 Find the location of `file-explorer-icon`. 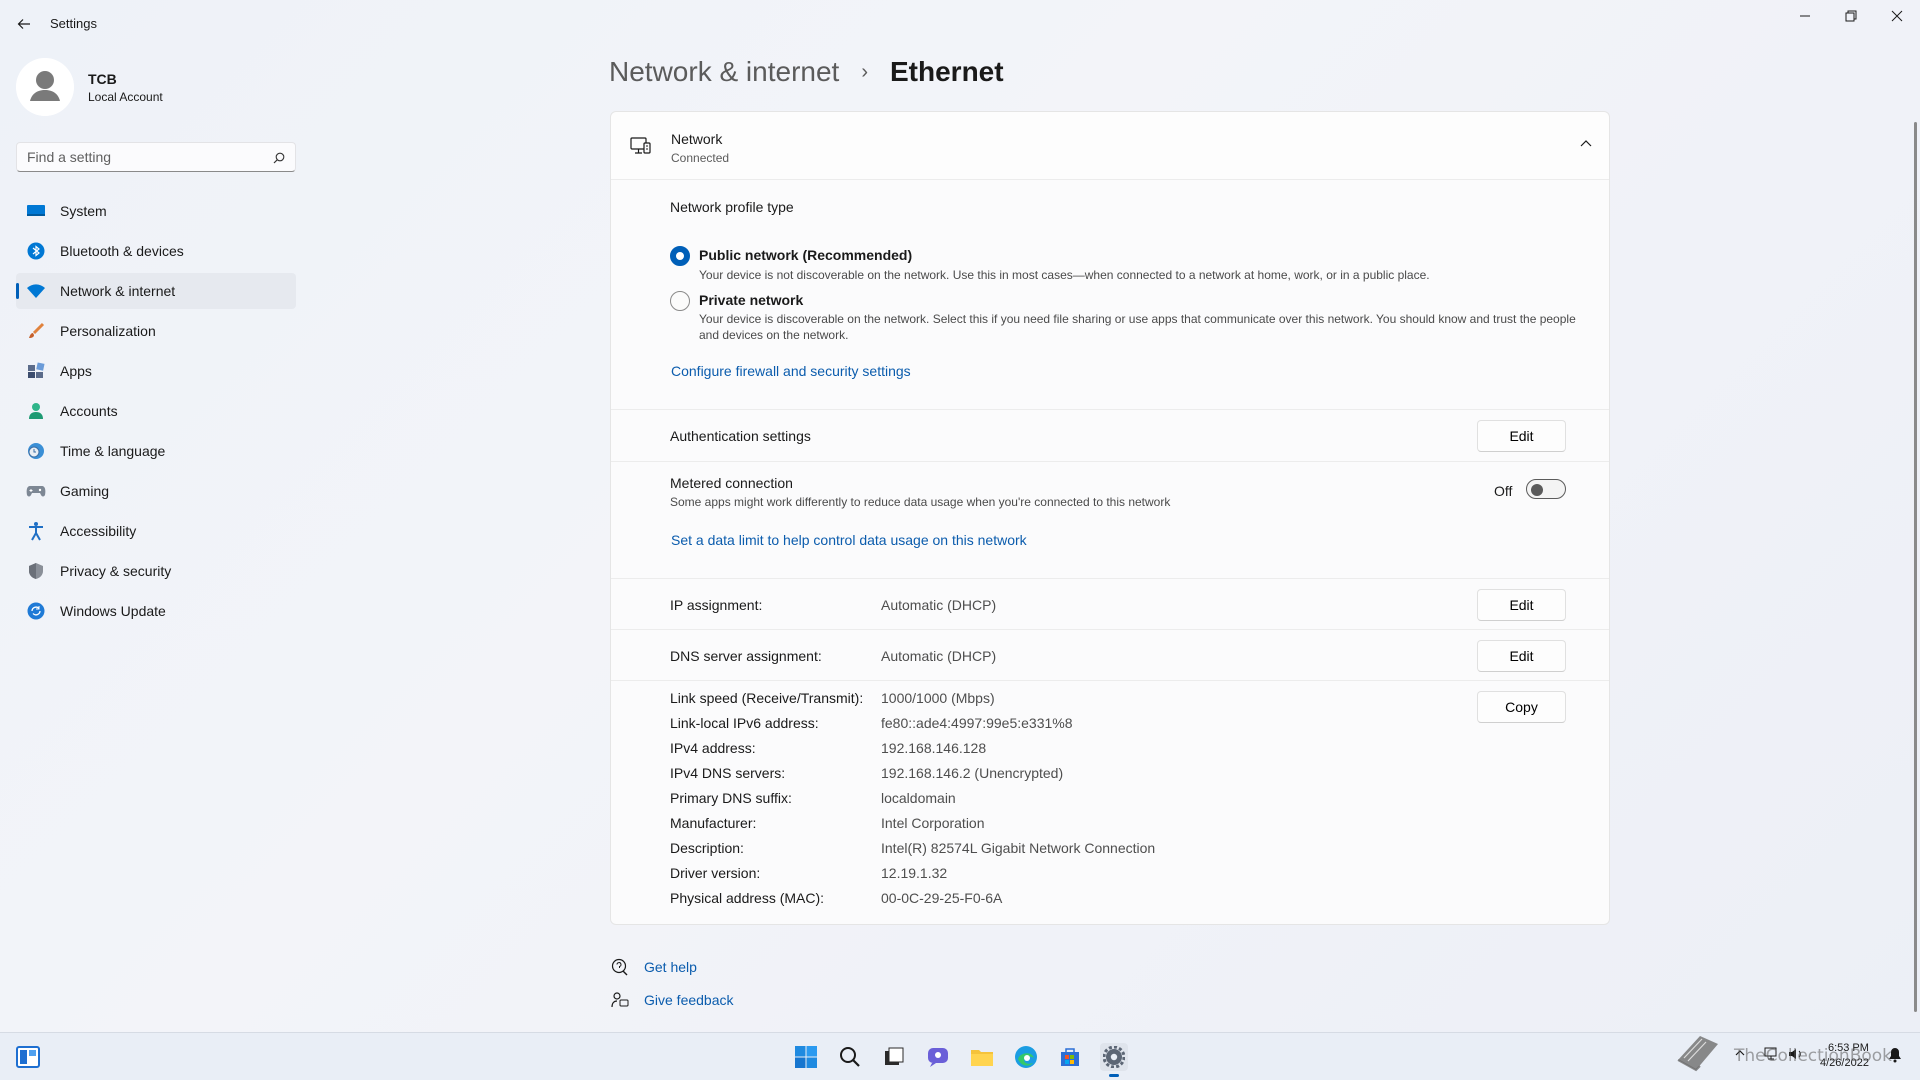

file-explorer-icon is located at coordinates (982, 1057).